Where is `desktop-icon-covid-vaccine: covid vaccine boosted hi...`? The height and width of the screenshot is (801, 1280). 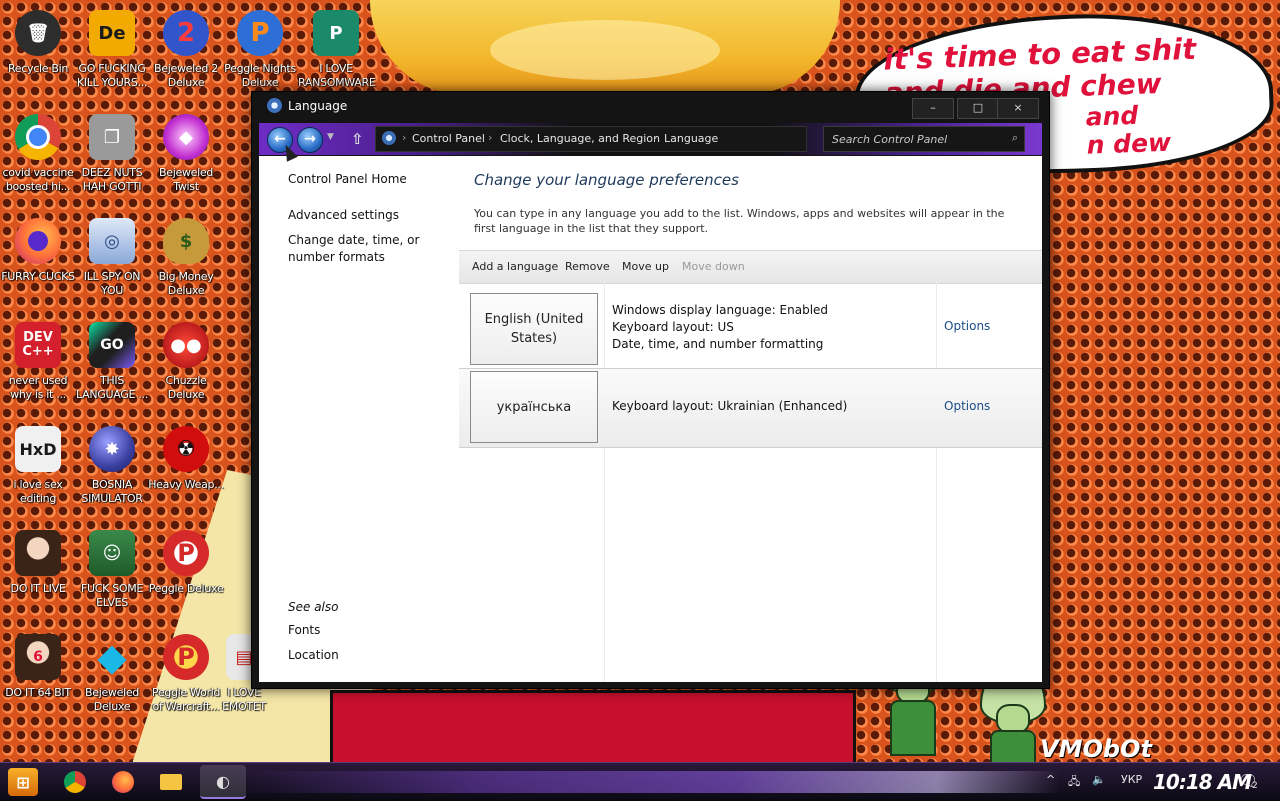
desktop-icon-covid-vaccine: covid vaccine boosted hi... is located at coordinates (38, 154).